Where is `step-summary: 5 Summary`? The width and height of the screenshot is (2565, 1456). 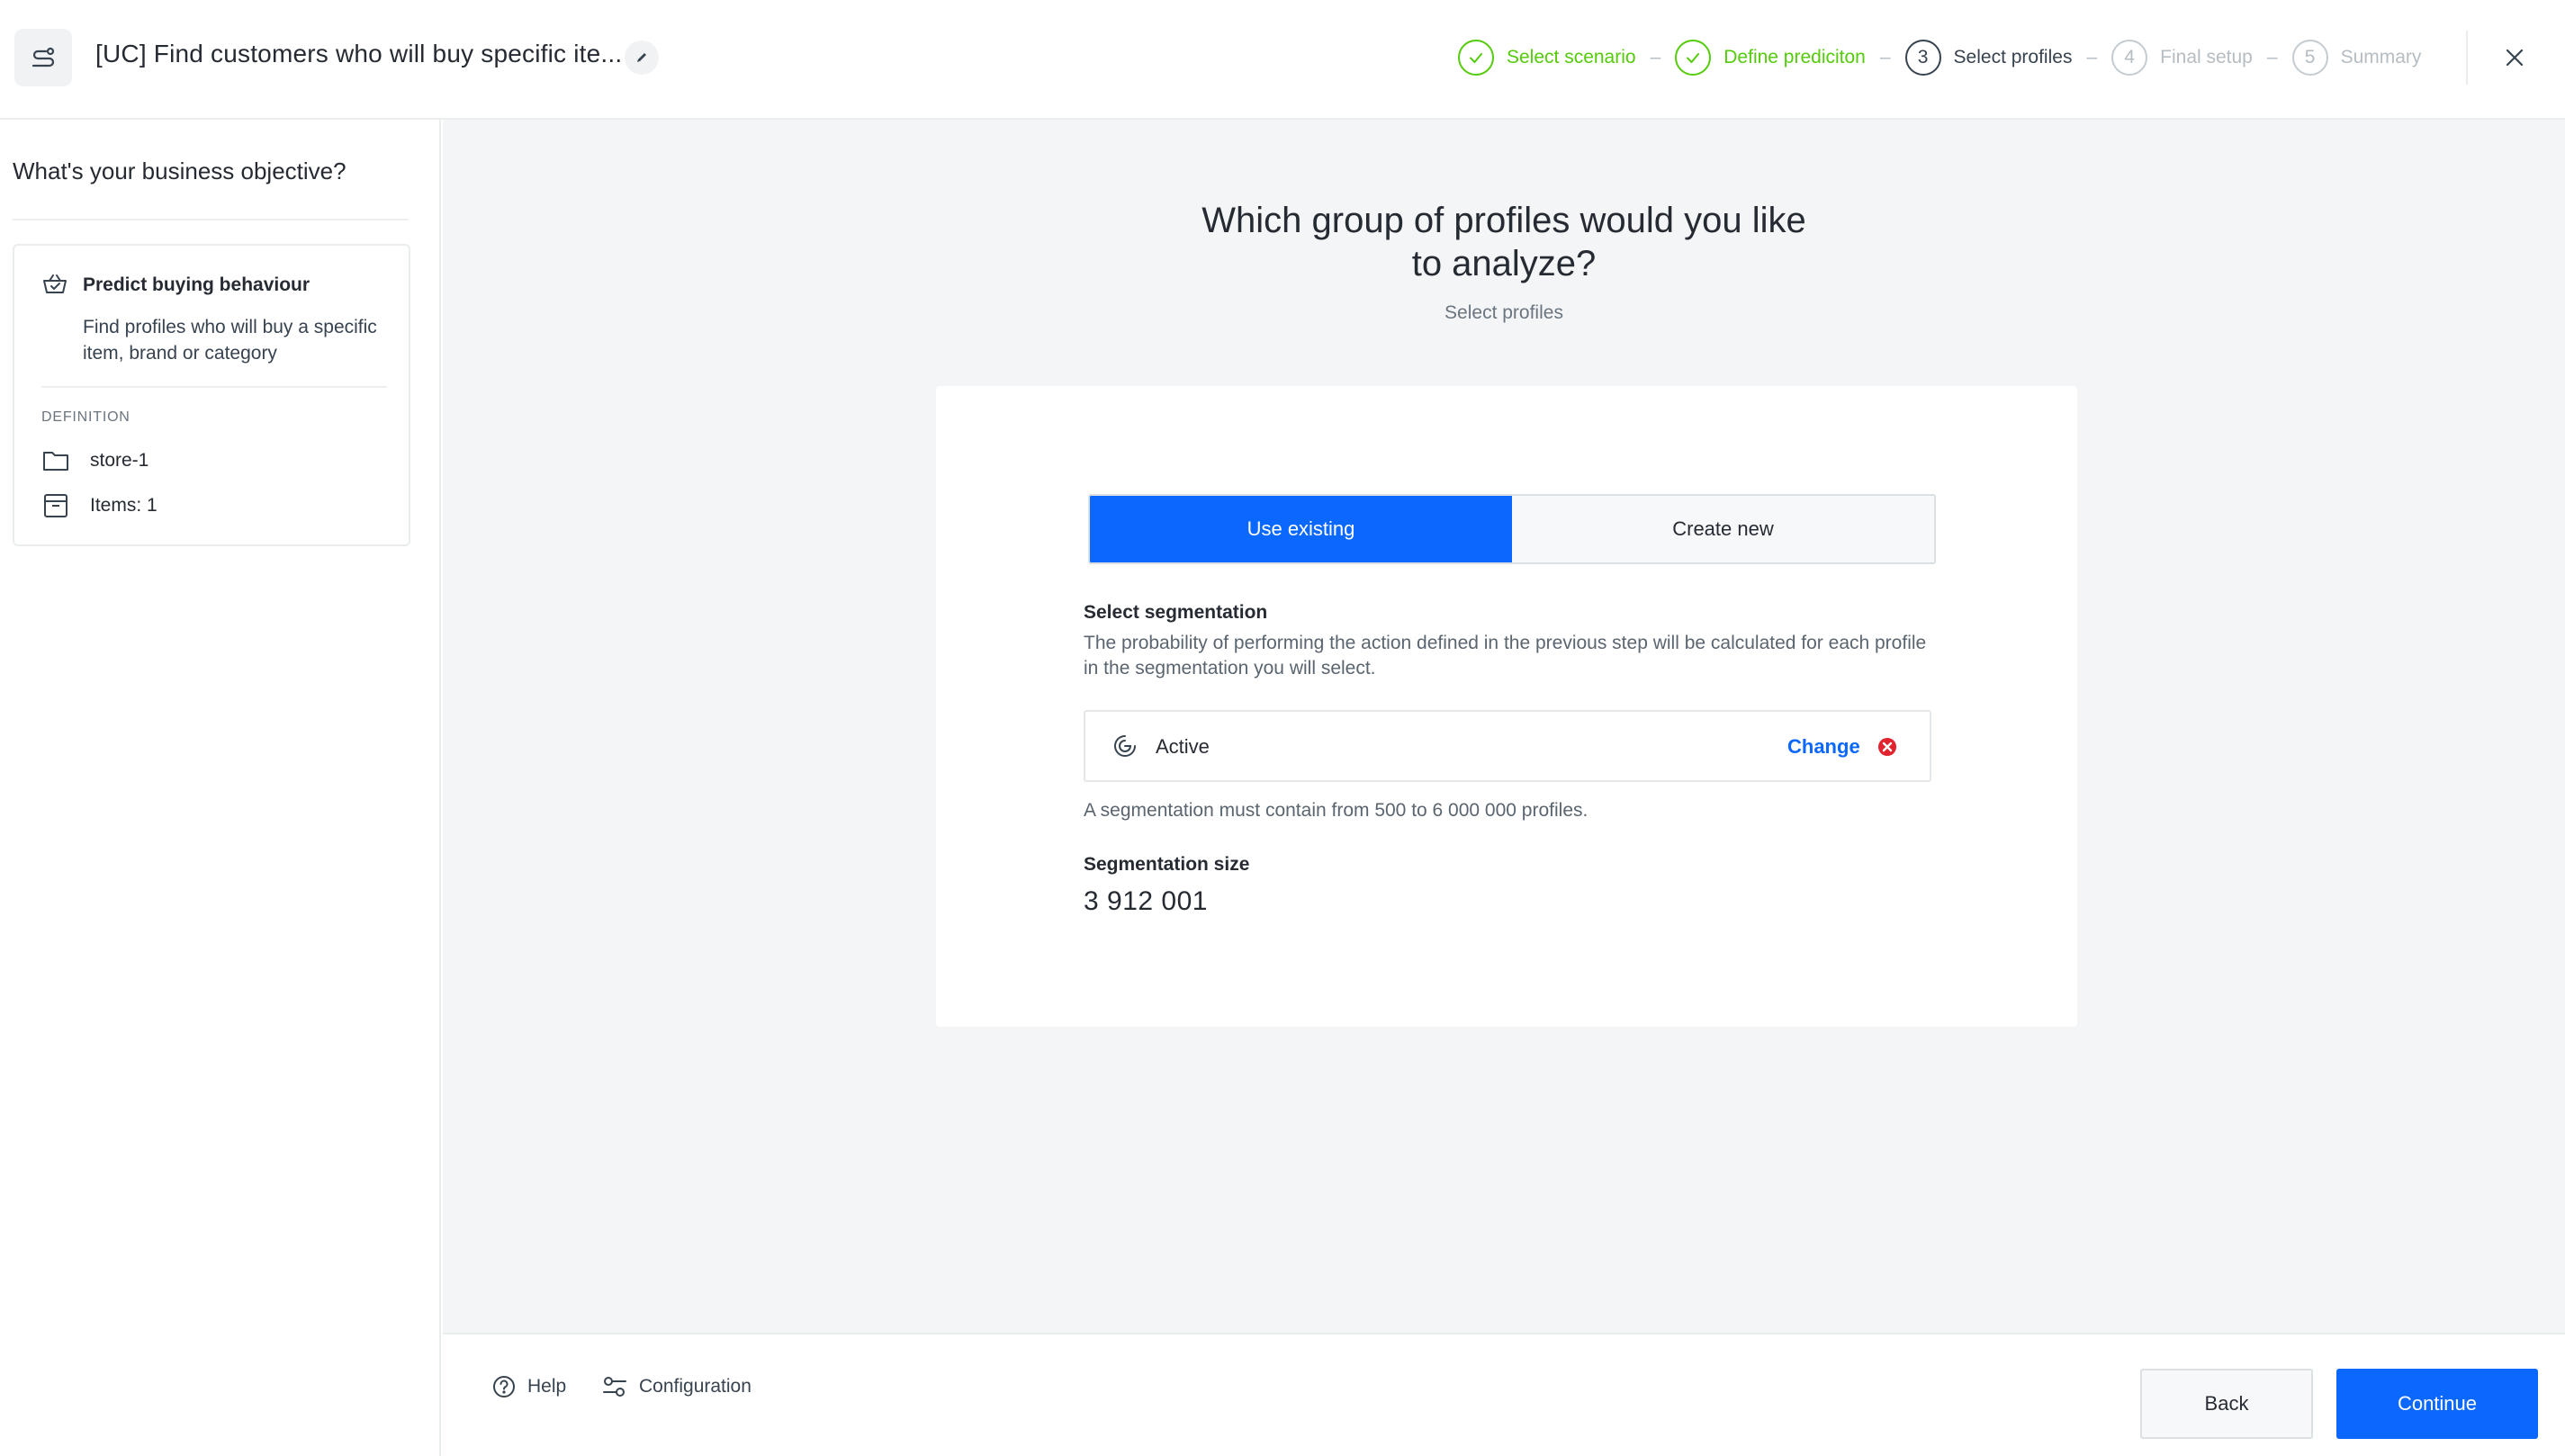 step-summary: 5 Summary is located at coordinates (2356, 58).